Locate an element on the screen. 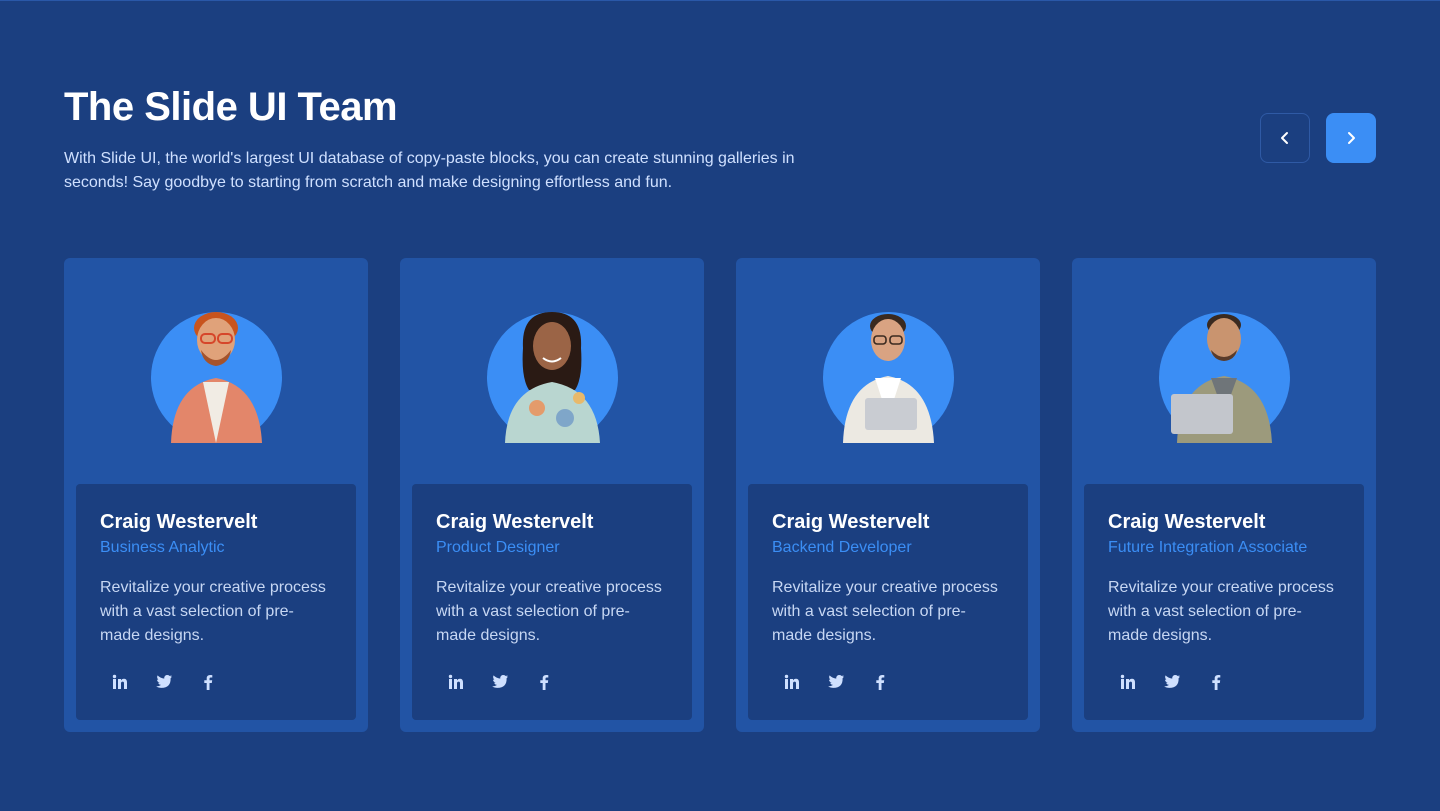 Image resolution: width=1440 pixels, height=811 pixels. carousel-nav is located at coordinates (1318, 138).